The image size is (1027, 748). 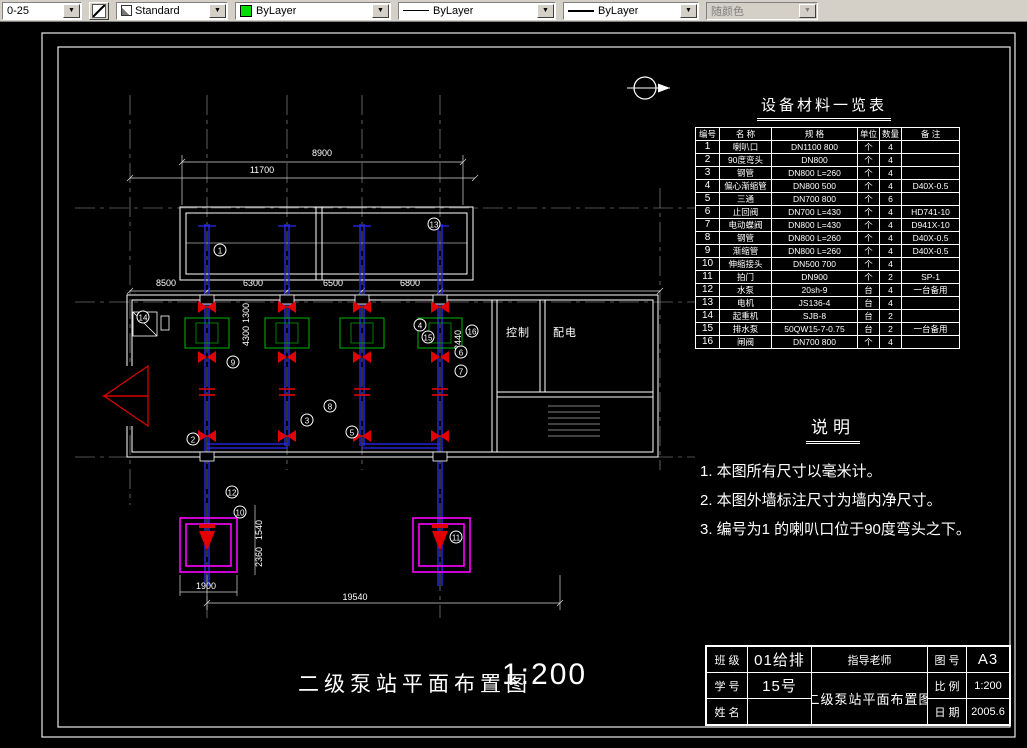 I want to click on plan-title: 二级泵站平面布置图, so click(x=415, y=684).